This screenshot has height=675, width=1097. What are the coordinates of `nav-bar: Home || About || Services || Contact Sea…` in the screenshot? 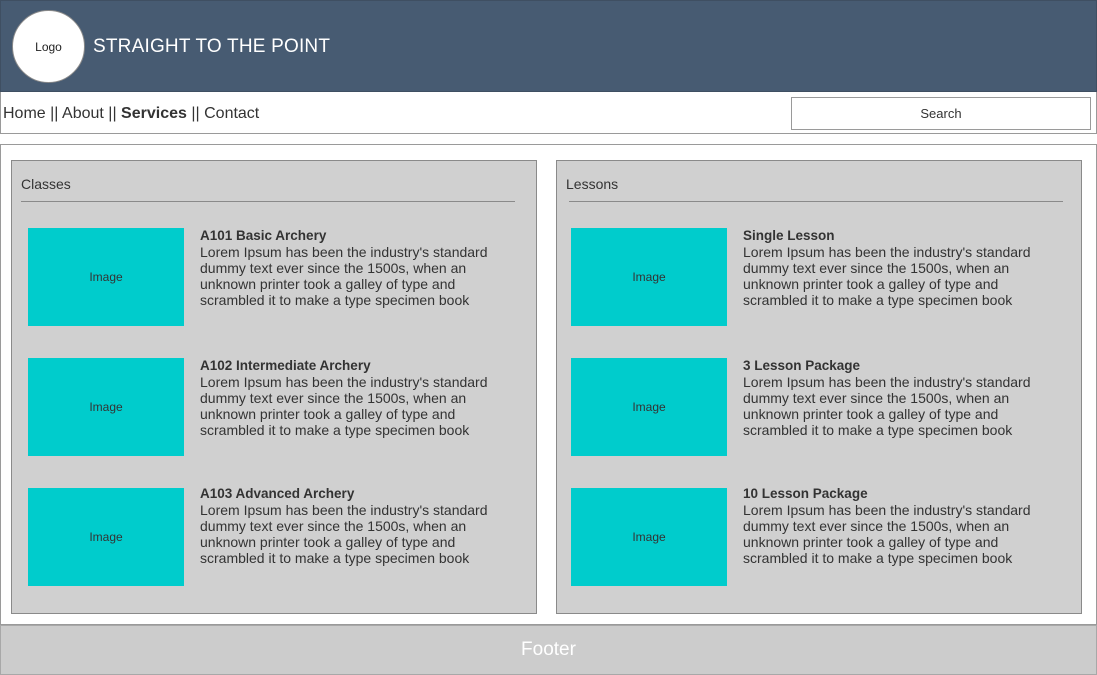 It's located at (548, 113).